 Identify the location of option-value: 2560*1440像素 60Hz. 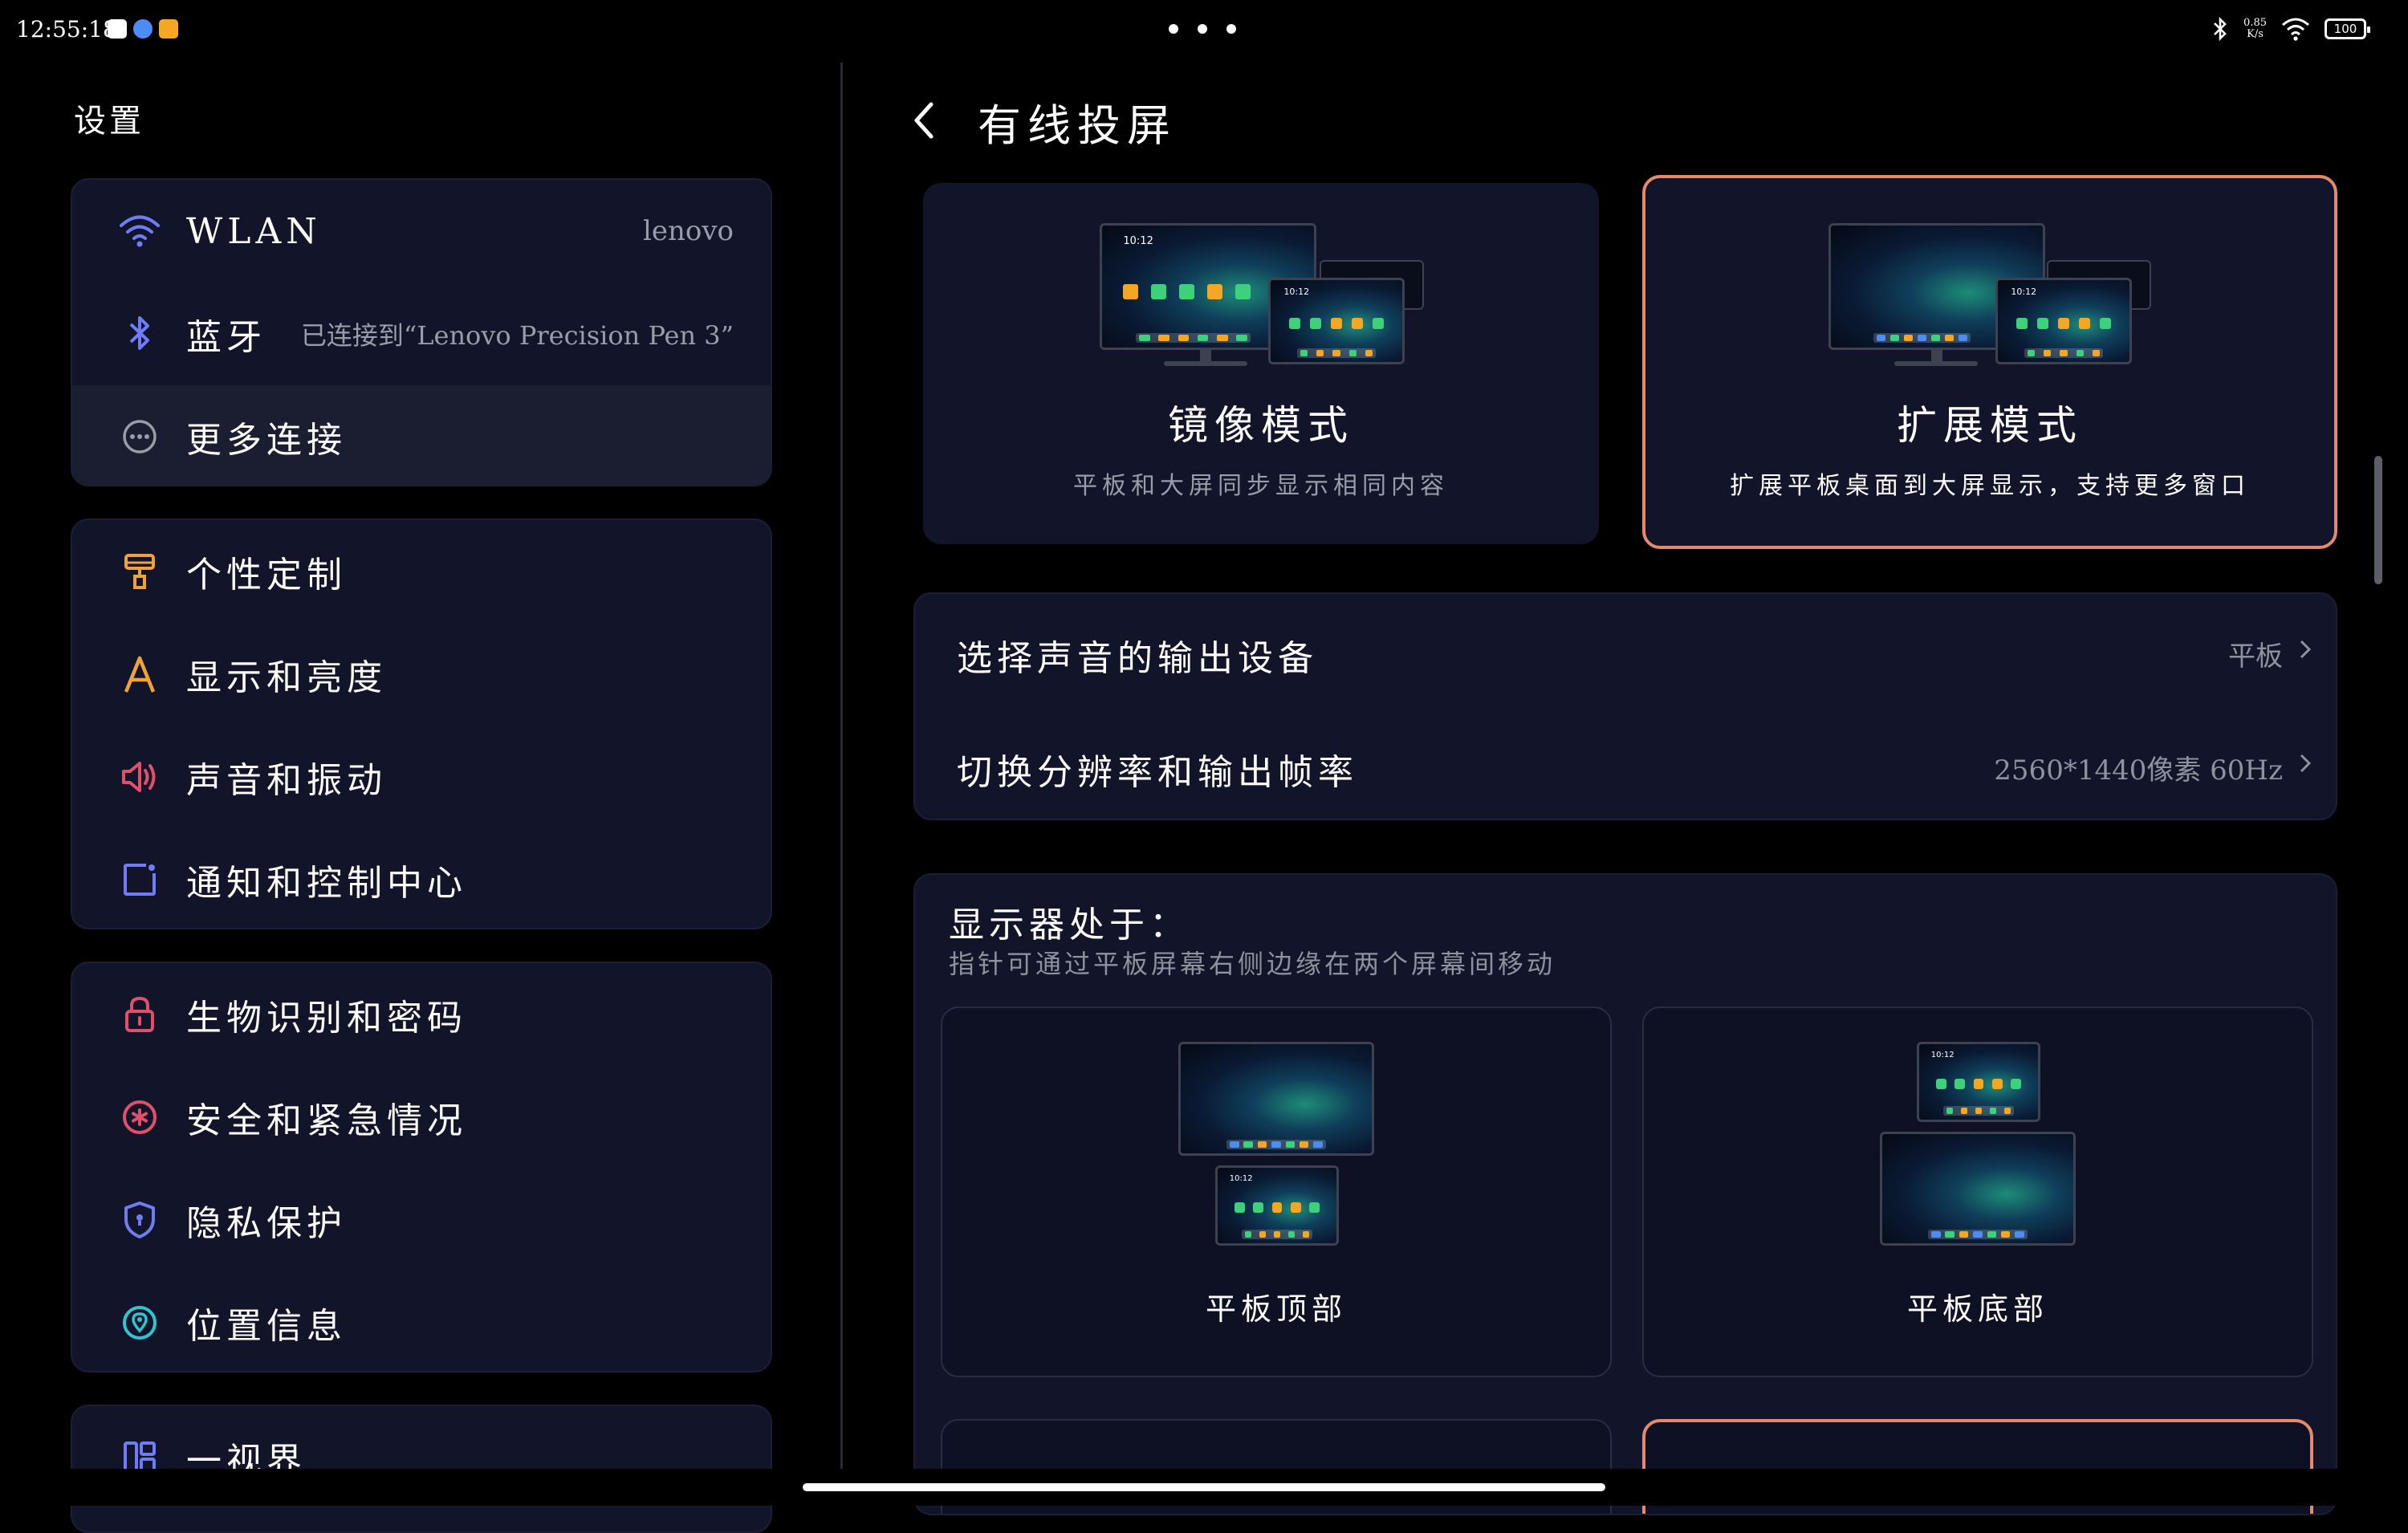
(2138, 770).